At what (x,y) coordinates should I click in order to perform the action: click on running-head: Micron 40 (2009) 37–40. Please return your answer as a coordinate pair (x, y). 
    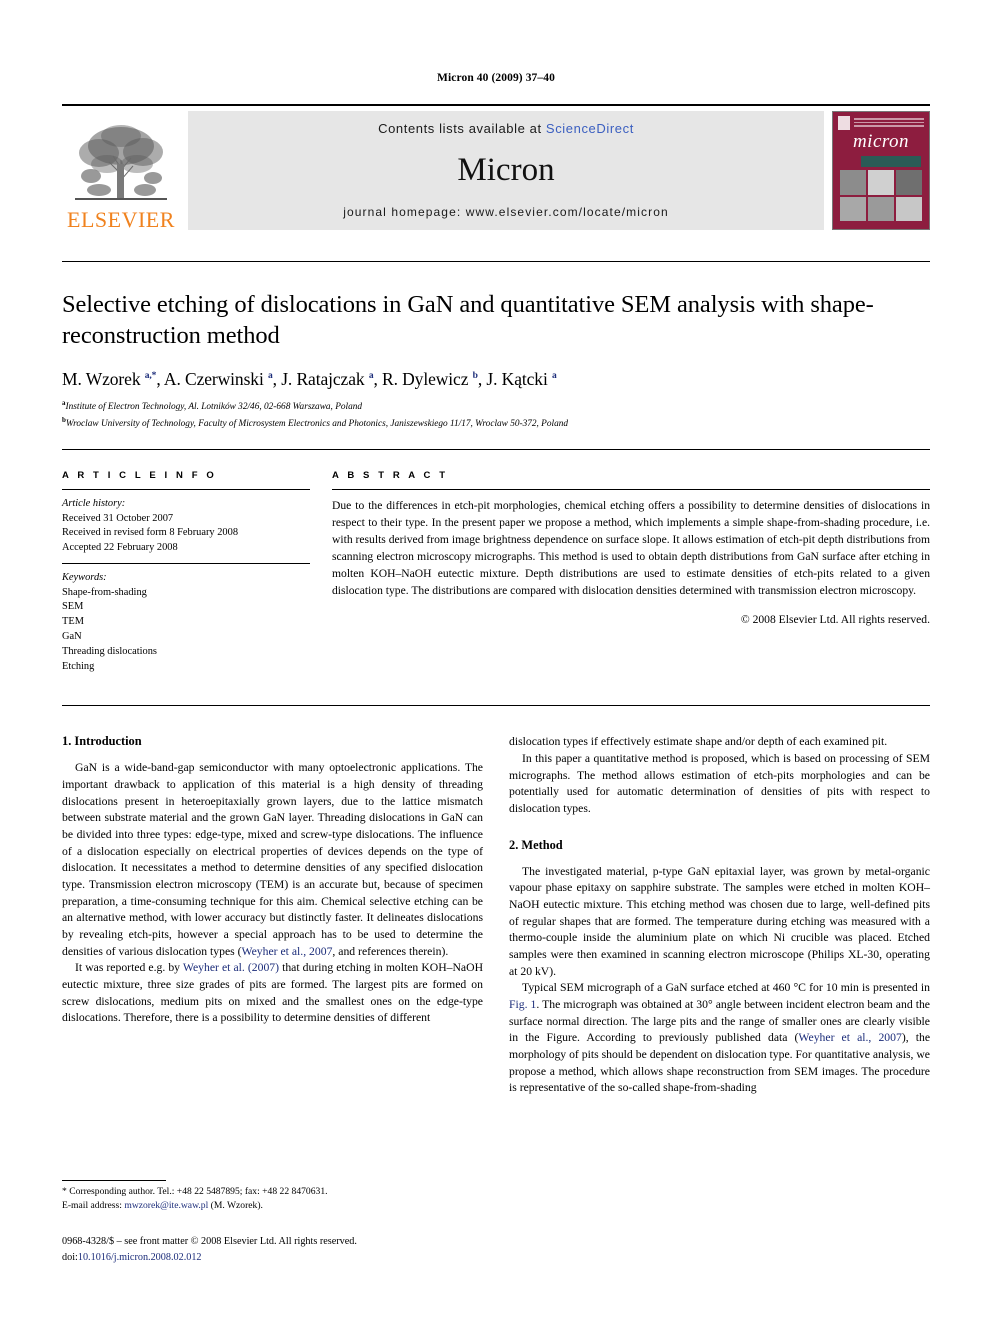
    Looking at the image, I should click on (496, 78).